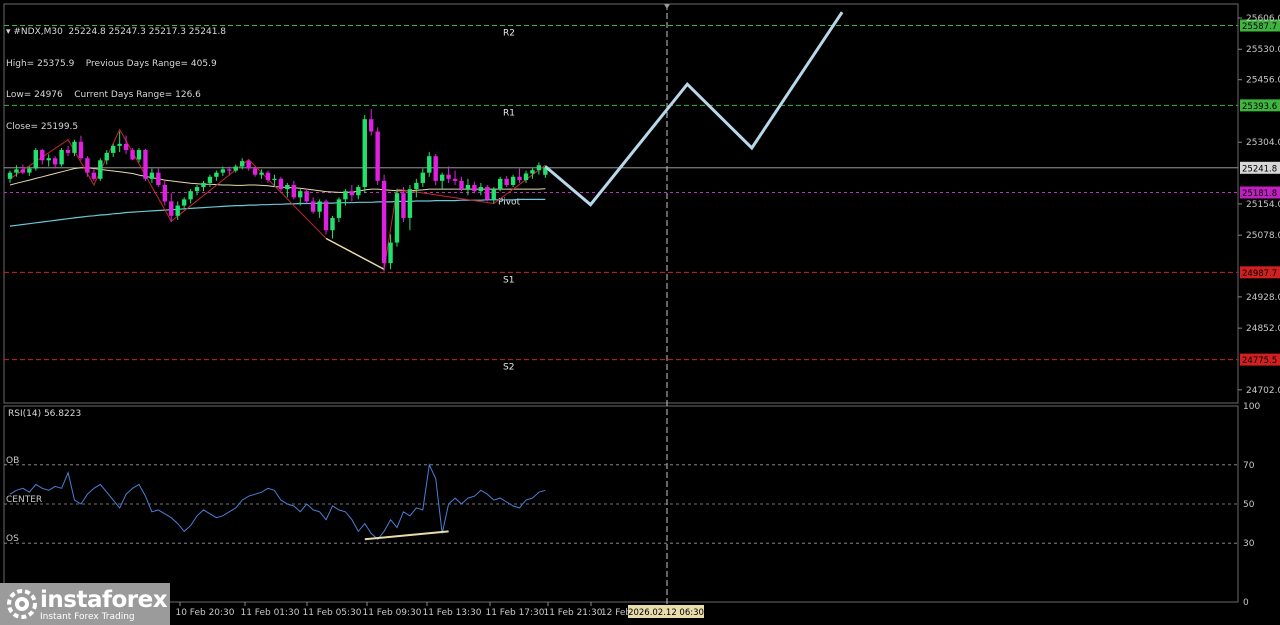 The height and width of the screenshot is (625, 1280). Describe the element at coordinates (1249, 505) in the screenshot. I see `rsi-tick-label: 50` at that location.